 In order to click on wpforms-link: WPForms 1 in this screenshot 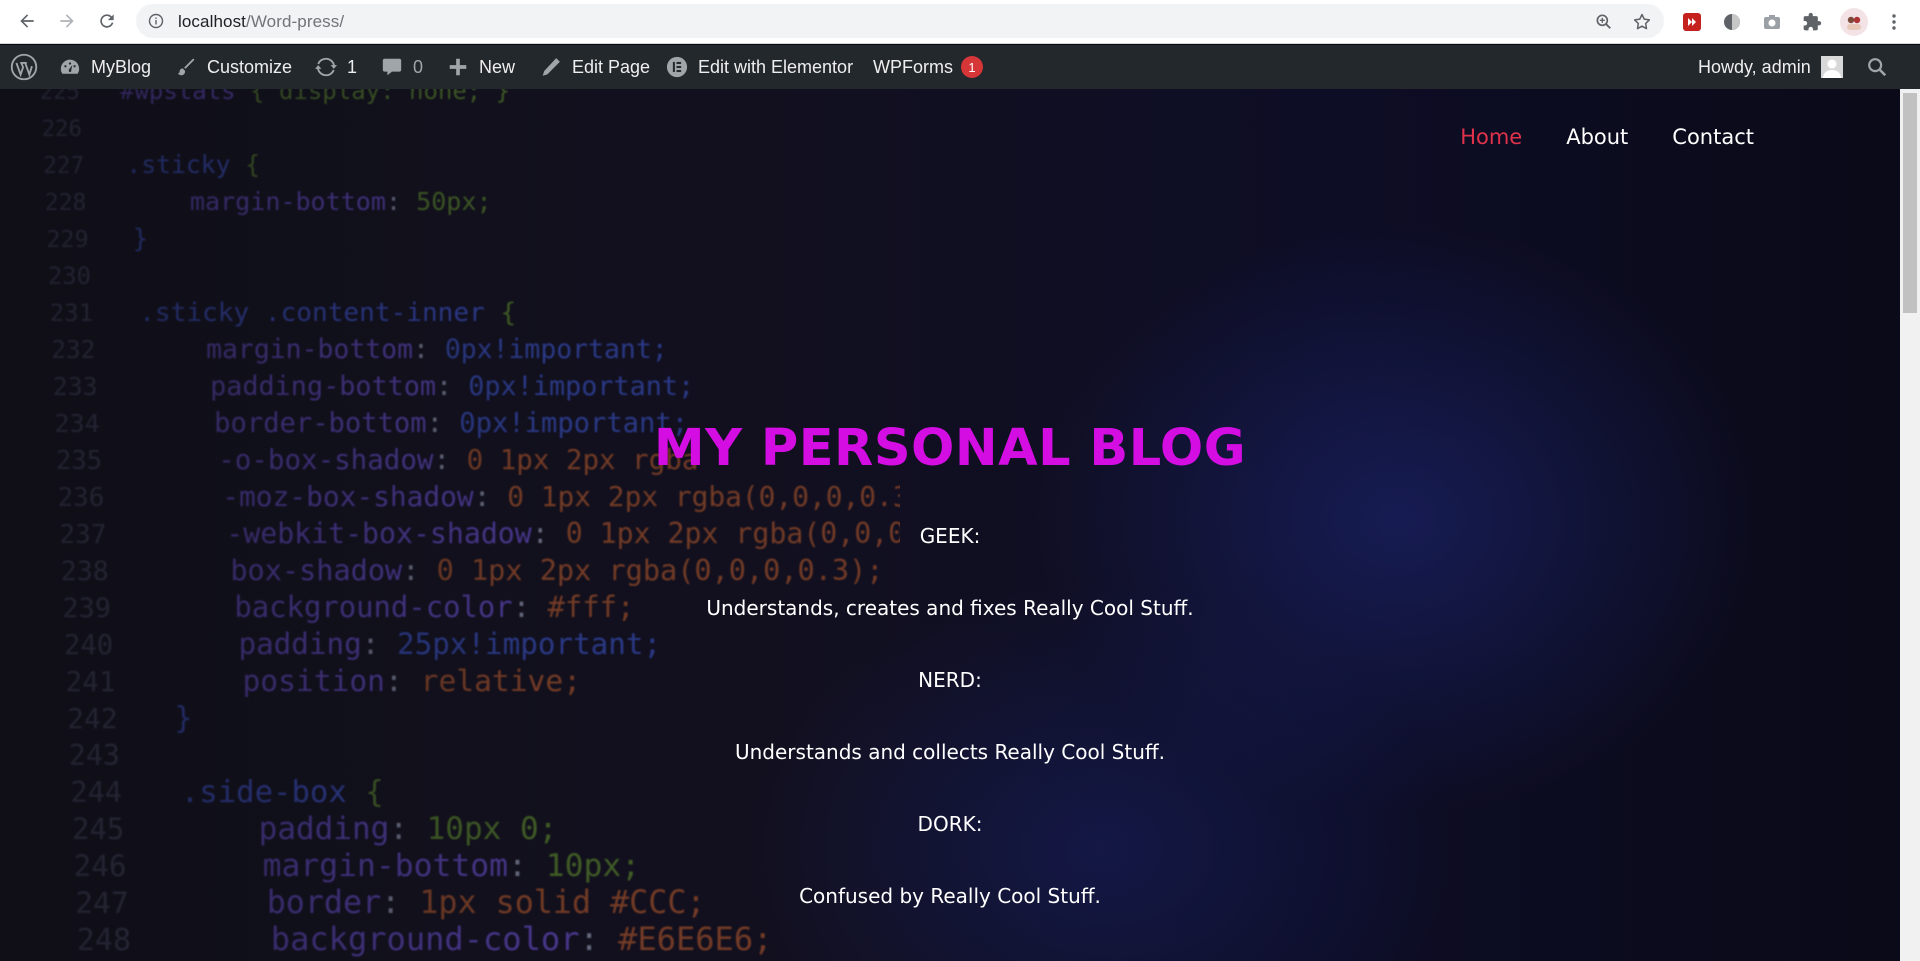, I will do `click(928, 67)`.